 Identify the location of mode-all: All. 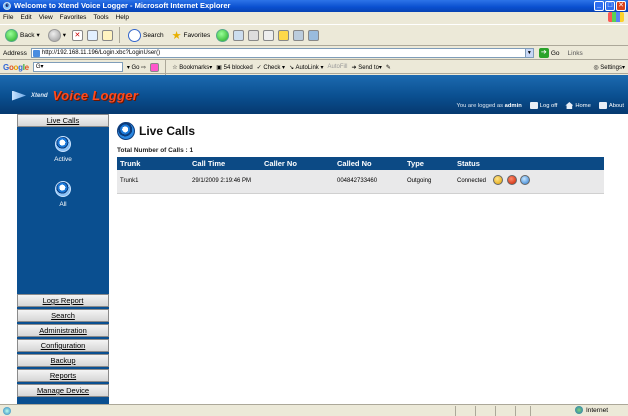
(63, 194).